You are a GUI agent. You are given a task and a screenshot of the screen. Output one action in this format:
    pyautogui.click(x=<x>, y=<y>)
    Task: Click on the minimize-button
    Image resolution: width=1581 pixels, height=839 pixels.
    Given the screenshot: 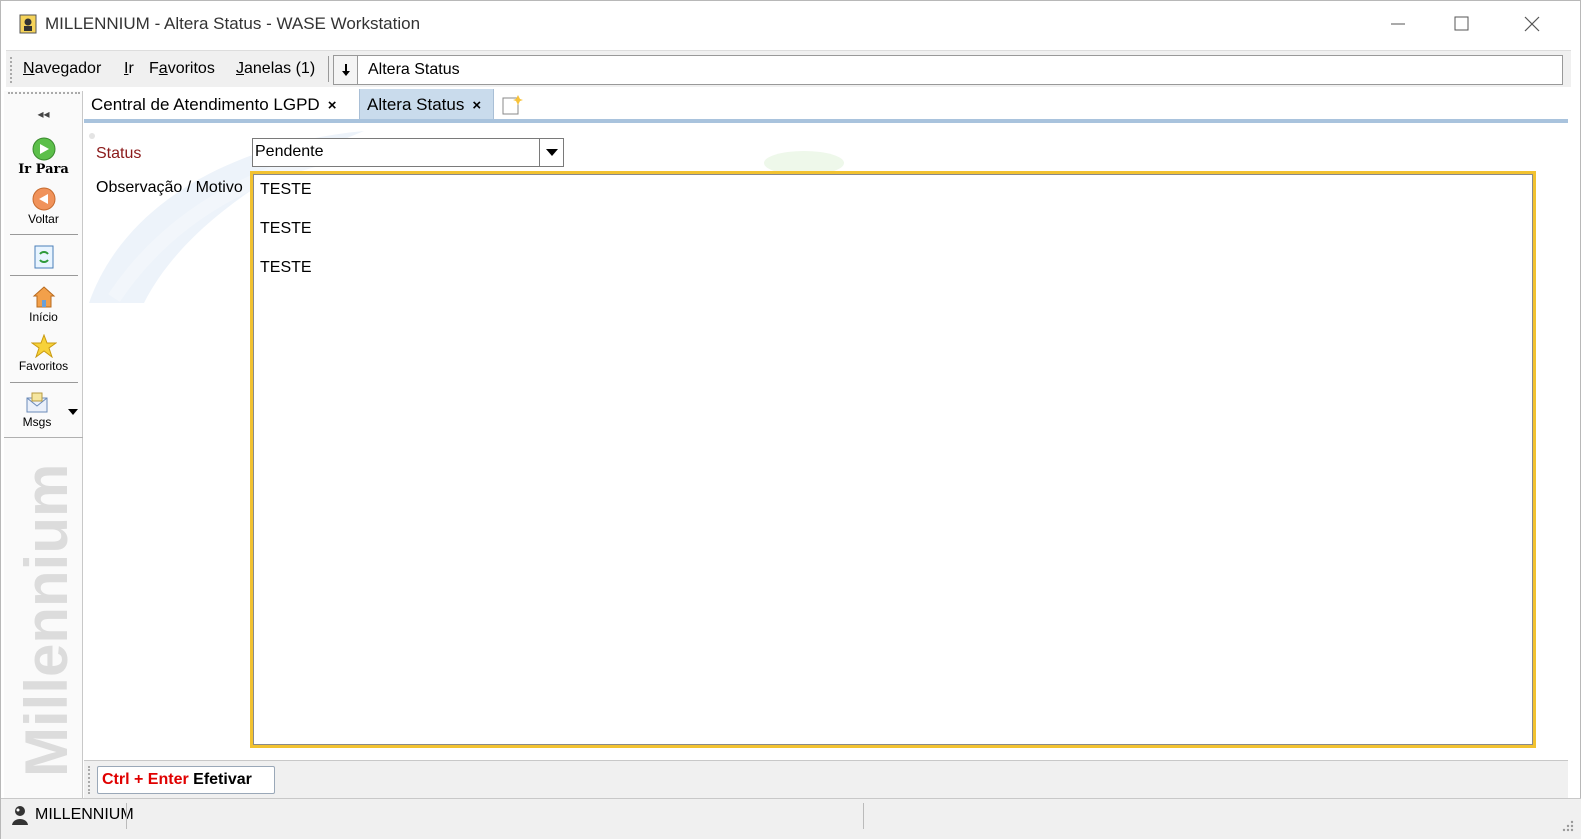 What is the action you would take?
    pyautogui.click(x=1402, y=24)
    